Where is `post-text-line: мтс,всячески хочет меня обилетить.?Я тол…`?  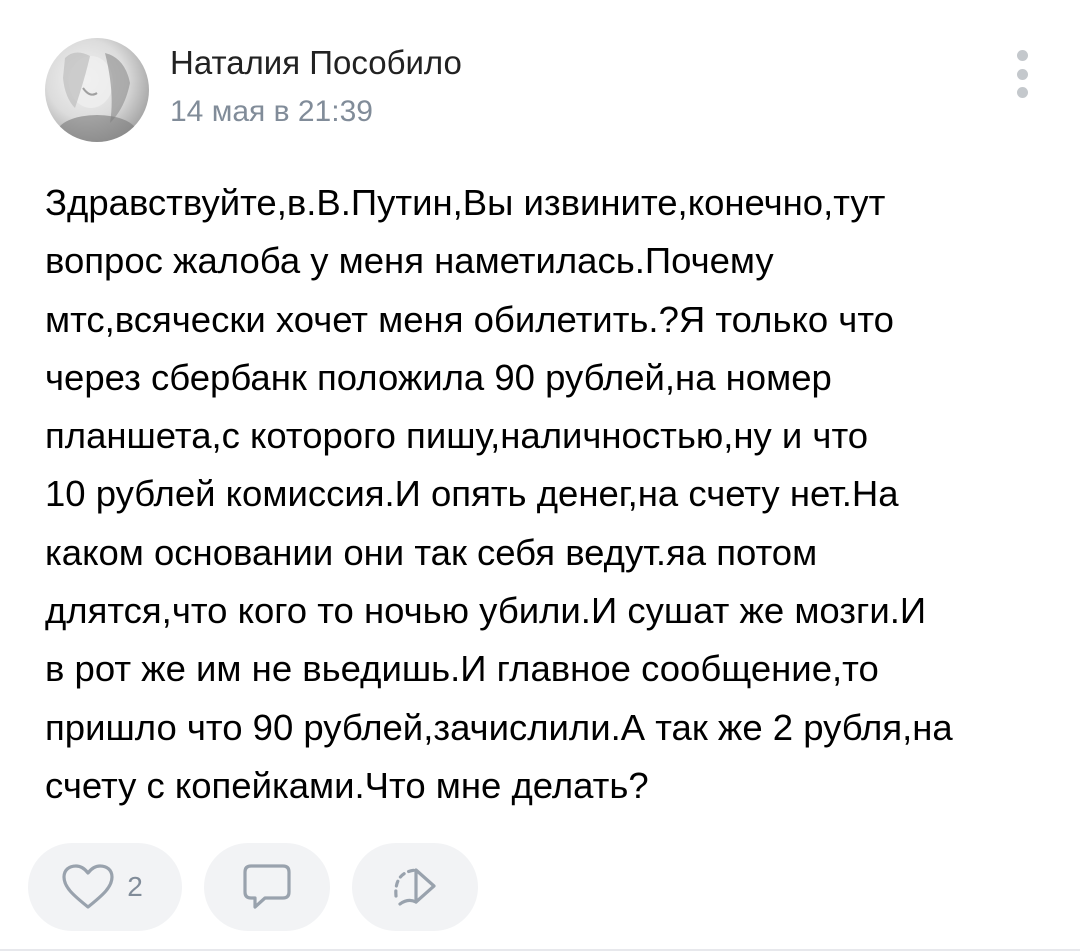
post-text-line: мтс,всячески хочет меня обилетить.?Я тол… is located at coordinates (469, 319).